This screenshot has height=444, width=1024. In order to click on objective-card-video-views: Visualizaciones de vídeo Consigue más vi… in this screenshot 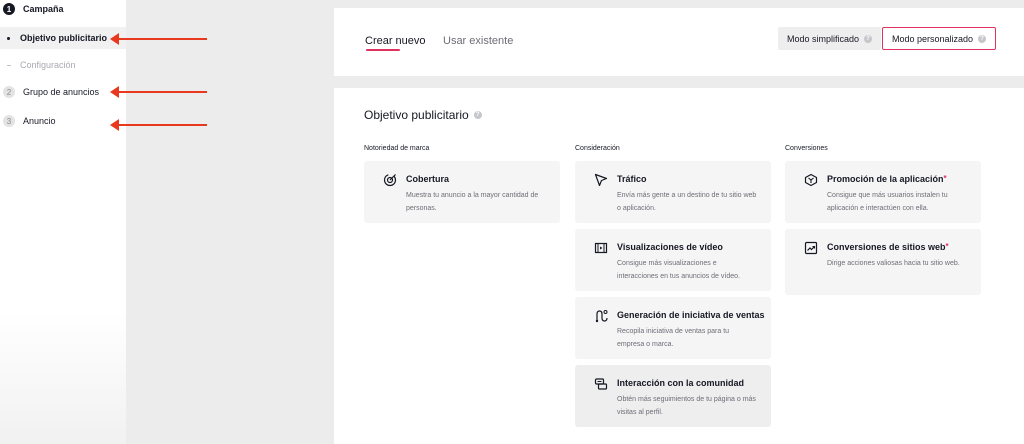, I will do `click(673, 260)`.